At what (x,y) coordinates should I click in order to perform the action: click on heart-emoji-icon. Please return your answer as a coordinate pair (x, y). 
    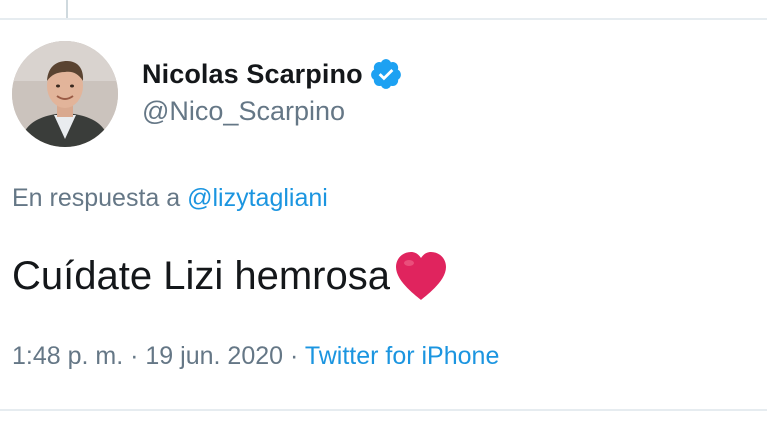
    Looking at the image, I should click on (421, 276).